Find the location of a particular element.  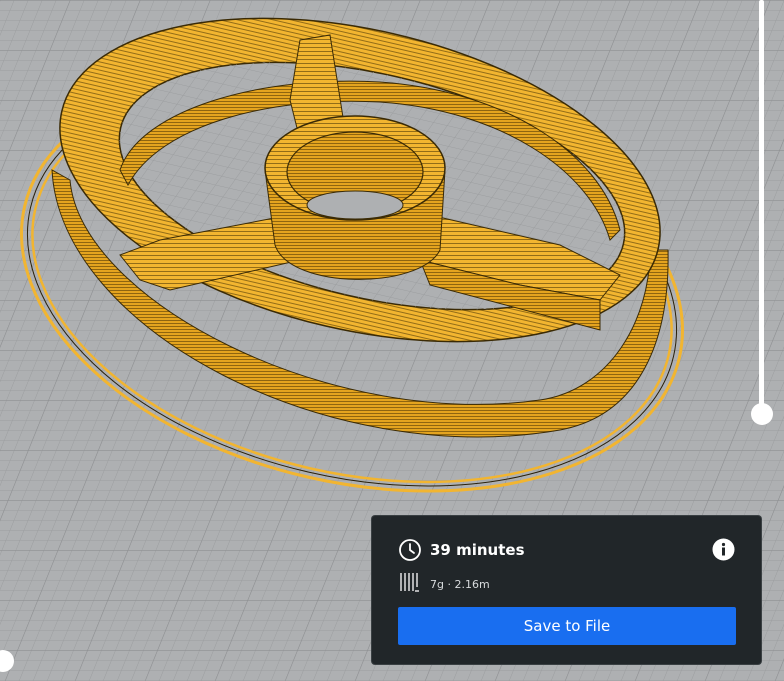

save-to-file-button: Save to File is located at coordinates (567, 626).